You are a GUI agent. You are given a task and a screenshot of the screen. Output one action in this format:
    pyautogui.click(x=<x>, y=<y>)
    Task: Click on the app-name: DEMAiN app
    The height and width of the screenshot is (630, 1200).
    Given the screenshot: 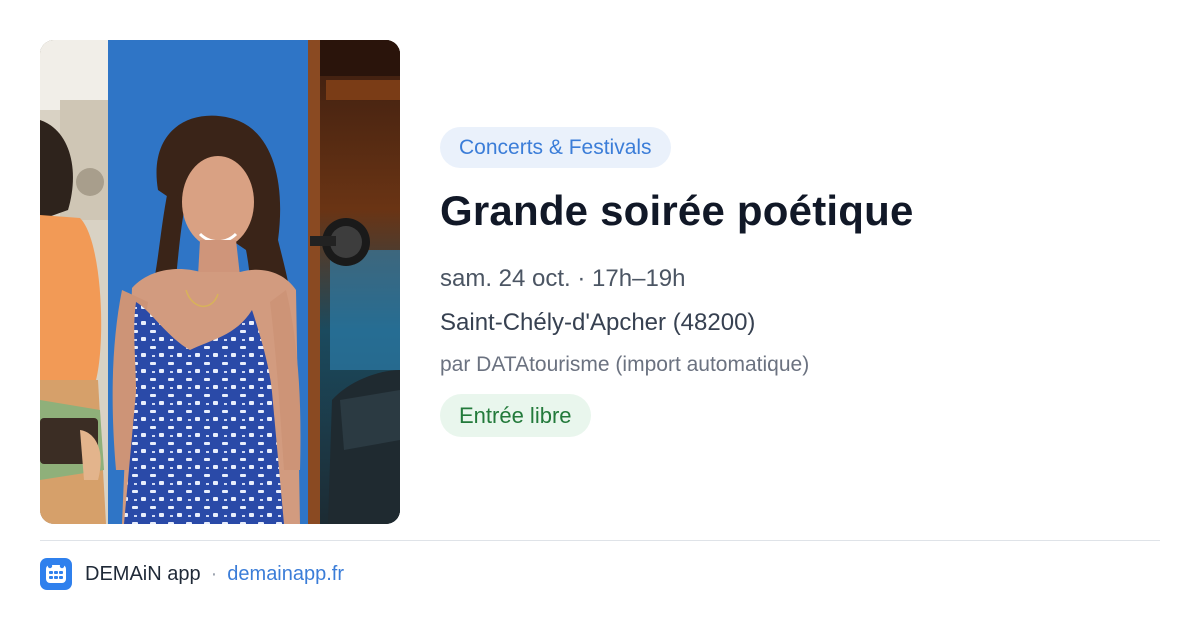 What is the action you would take?
    pyautogui.click(x=143, y=573)
    